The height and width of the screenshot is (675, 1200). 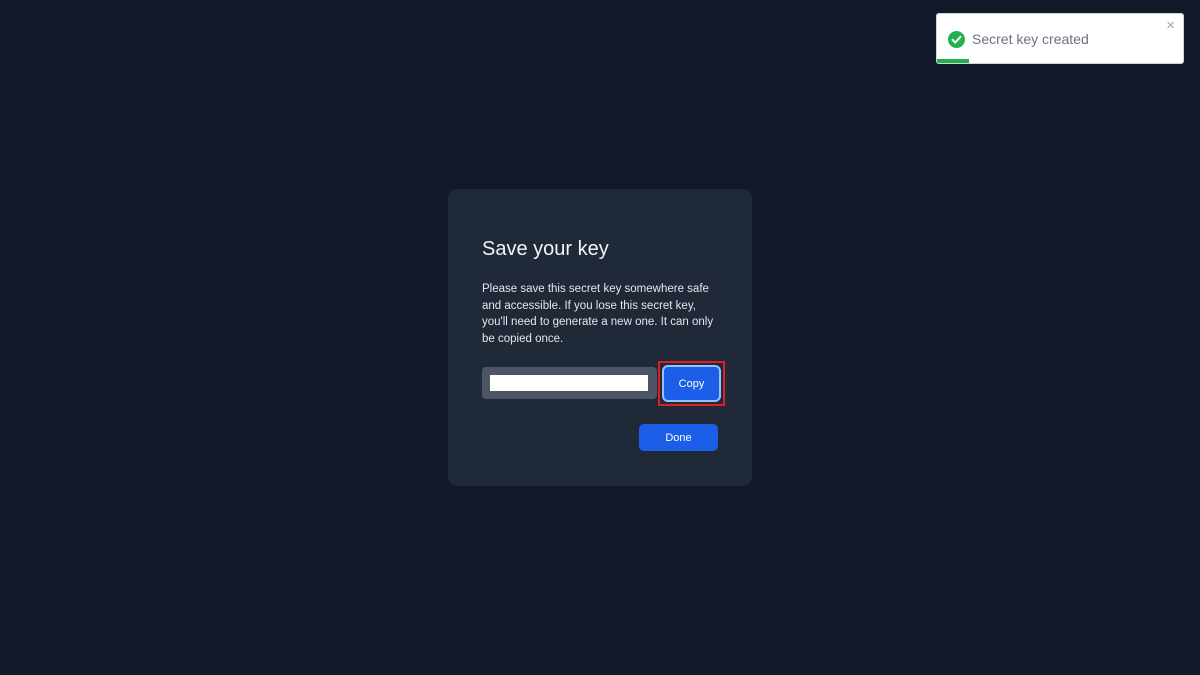 I want to click on secret-key-field, so click(x=569, y=383).